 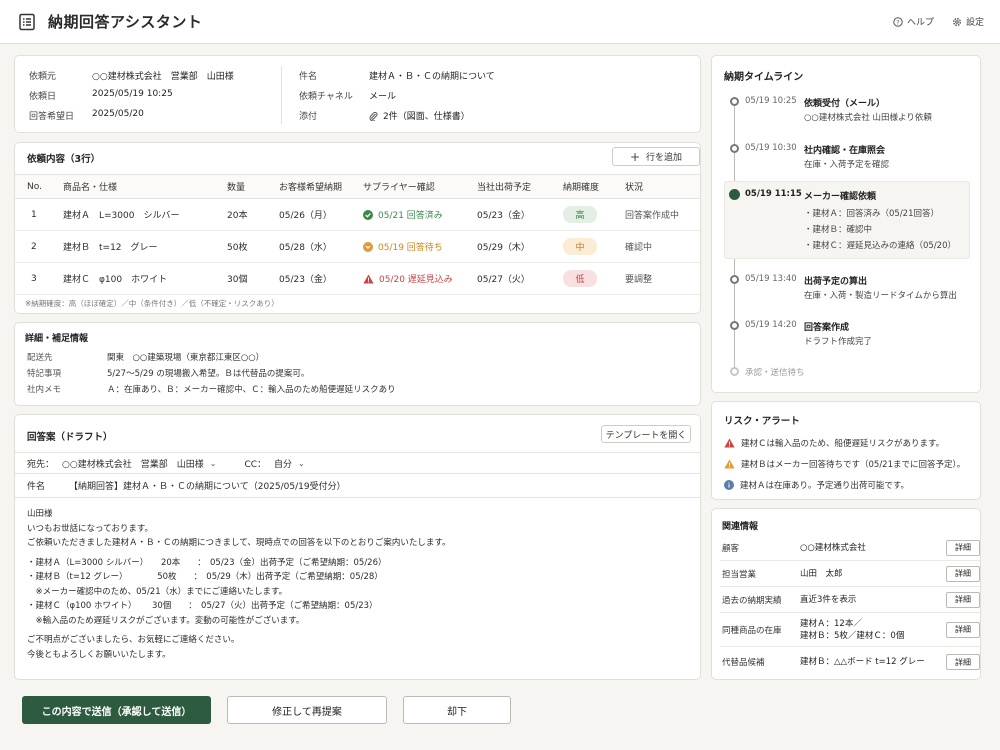 I want to click on timeline-step-sub: ・建材Ｂ：確認中, so click(x=838, y=230).